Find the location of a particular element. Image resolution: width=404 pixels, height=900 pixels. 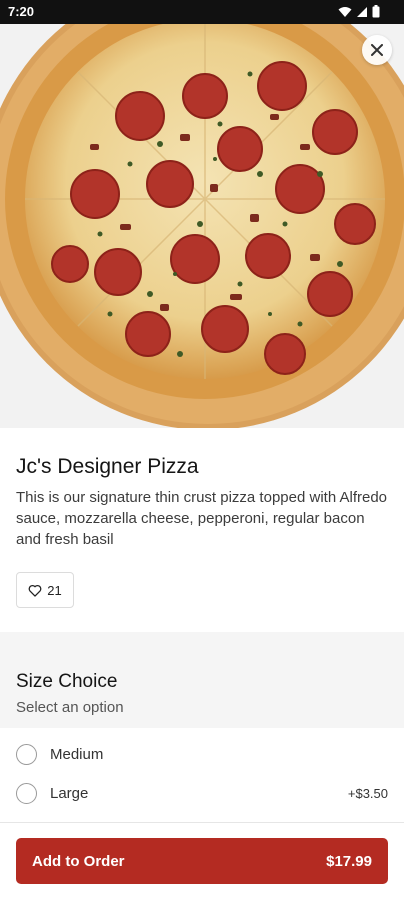

size-option-medium: Medium is located at coordinates (202, 754).